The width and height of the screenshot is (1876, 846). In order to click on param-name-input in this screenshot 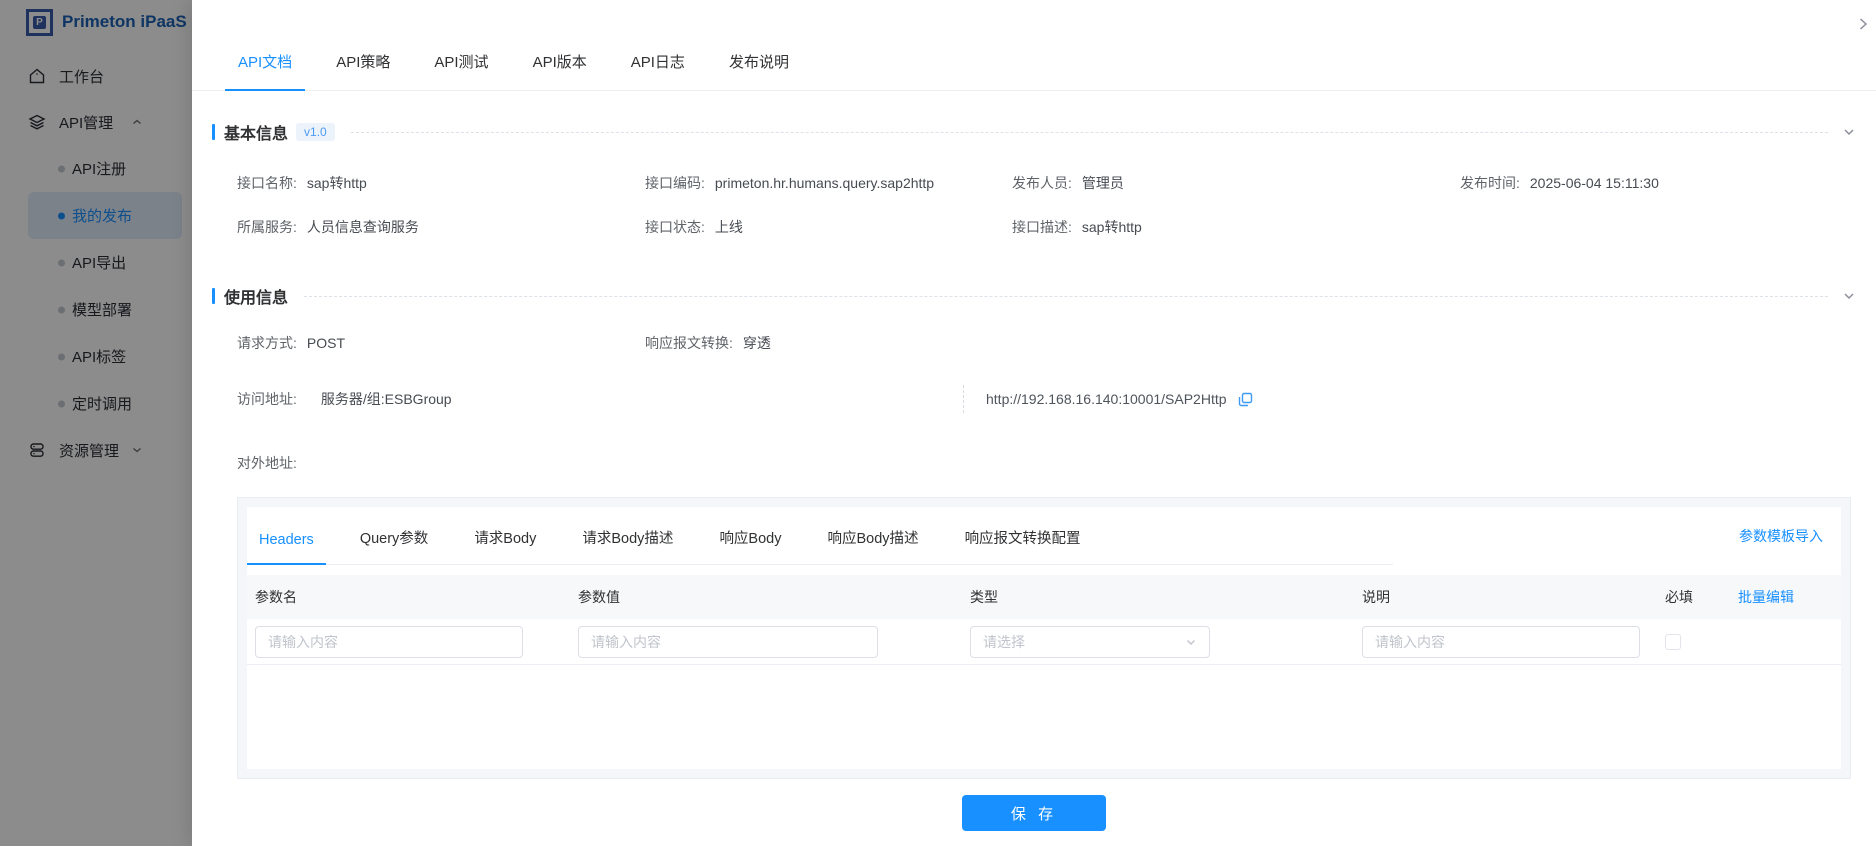, I will do `click(389, 641)`.